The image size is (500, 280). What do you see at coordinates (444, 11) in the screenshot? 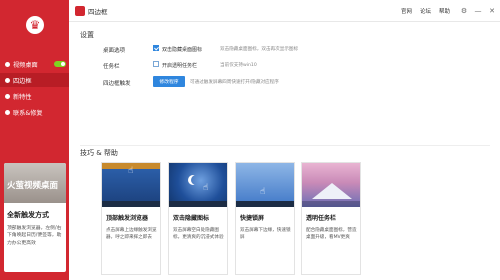
I see `link-help: 帮助` at bounding box center [444, 11].